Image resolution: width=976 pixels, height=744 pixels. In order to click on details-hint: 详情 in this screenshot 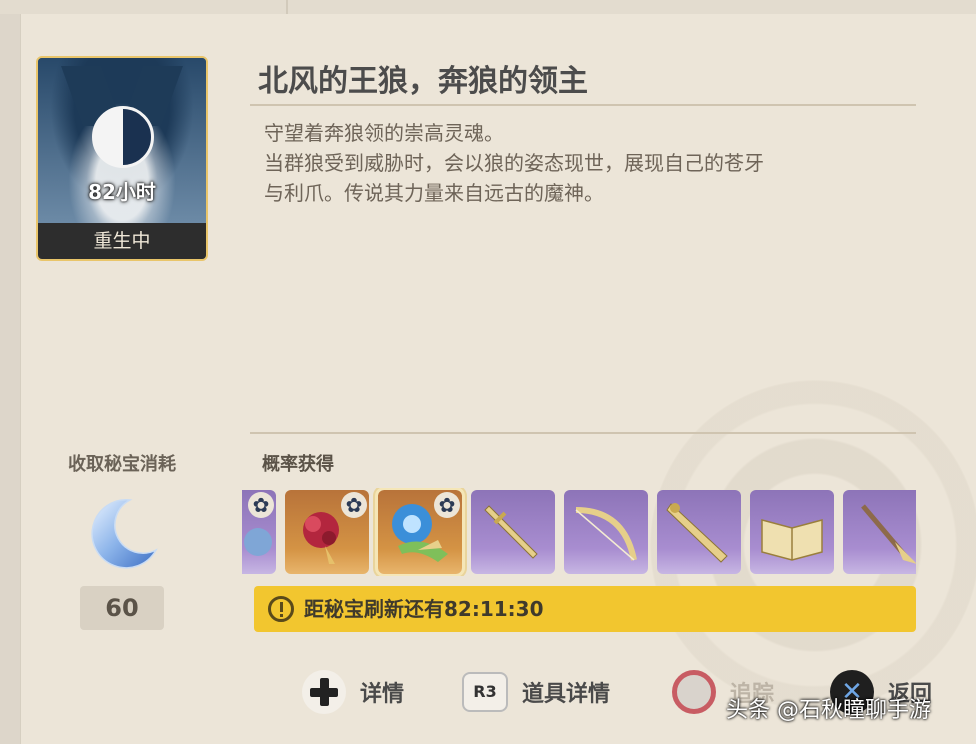, I will do `click(353, 692)`.